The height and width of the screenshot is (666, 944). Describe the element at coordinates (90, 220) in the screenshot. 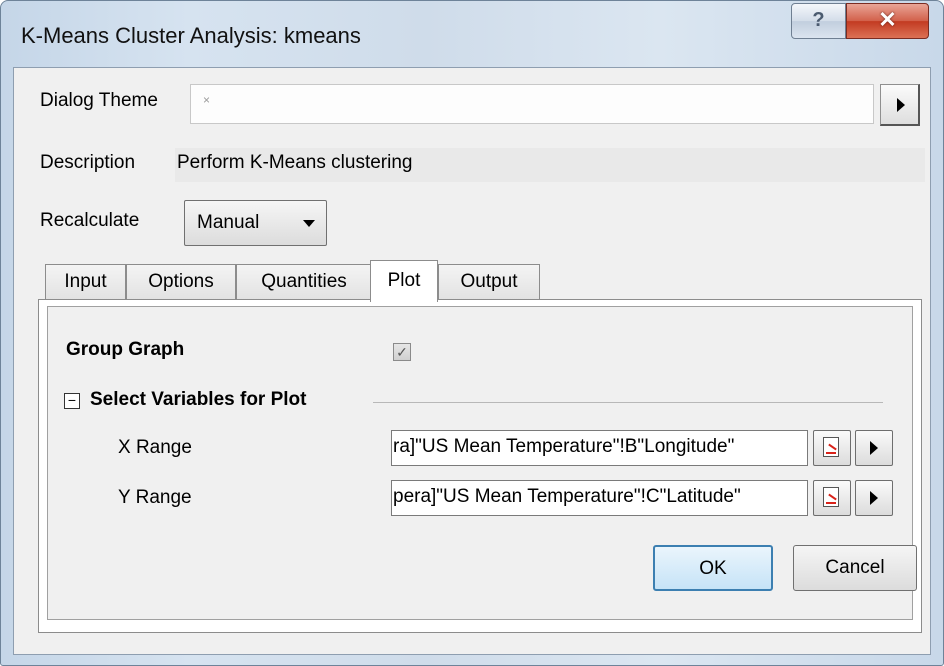

I see `recalculate-label: Recalculate` at that location.